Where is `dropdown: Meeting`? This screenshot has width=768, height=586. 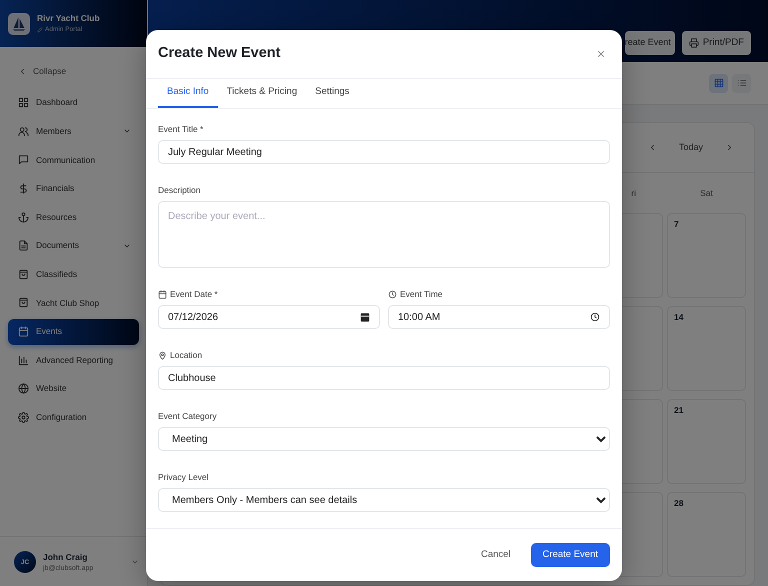 dropdown: Meeting is located at coordinates (384, 439).